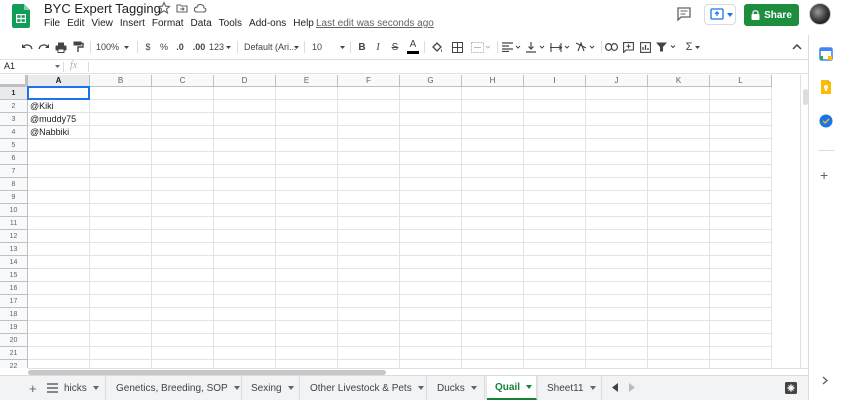 The height and width of the screenshot is (400, 843). I want to click on document-title: BYC Expert Tagging, so click(102, 8).